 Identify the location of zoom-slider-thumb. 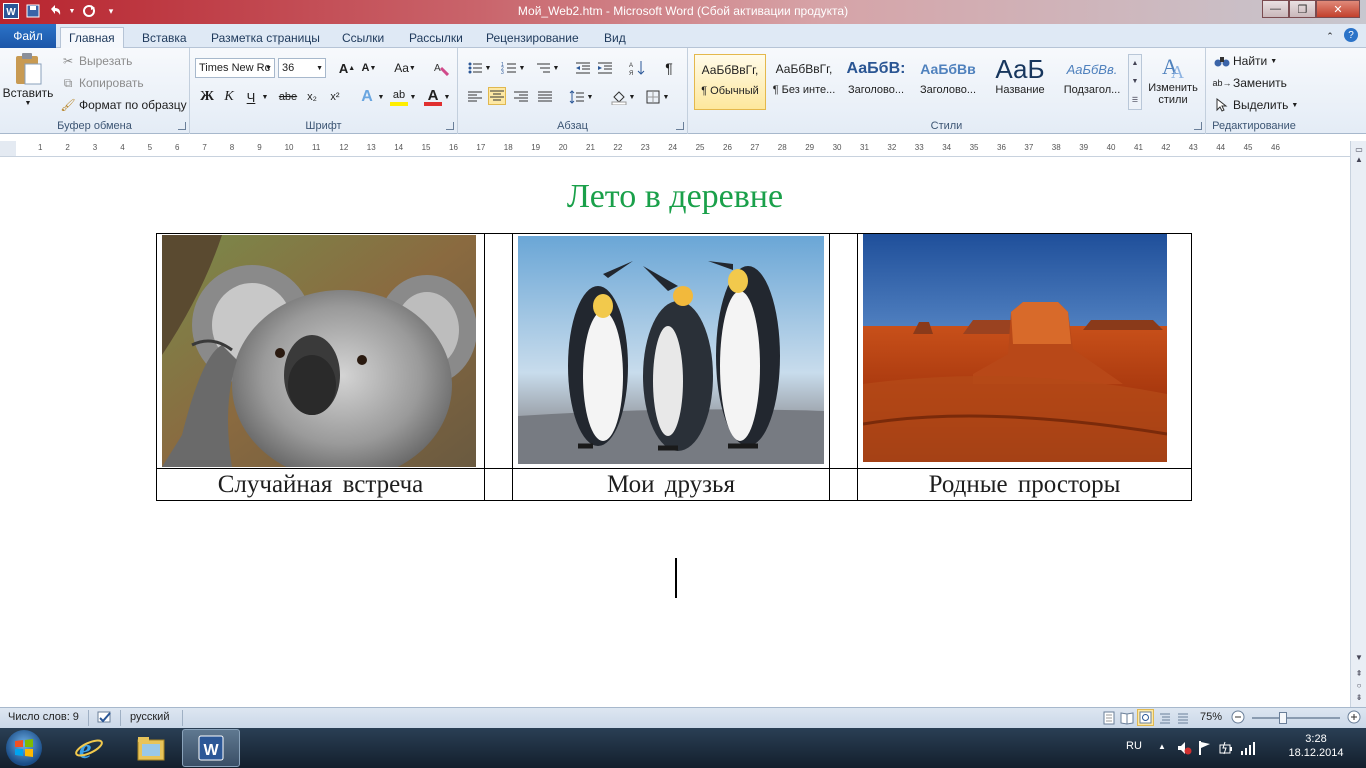
(1283, 718).